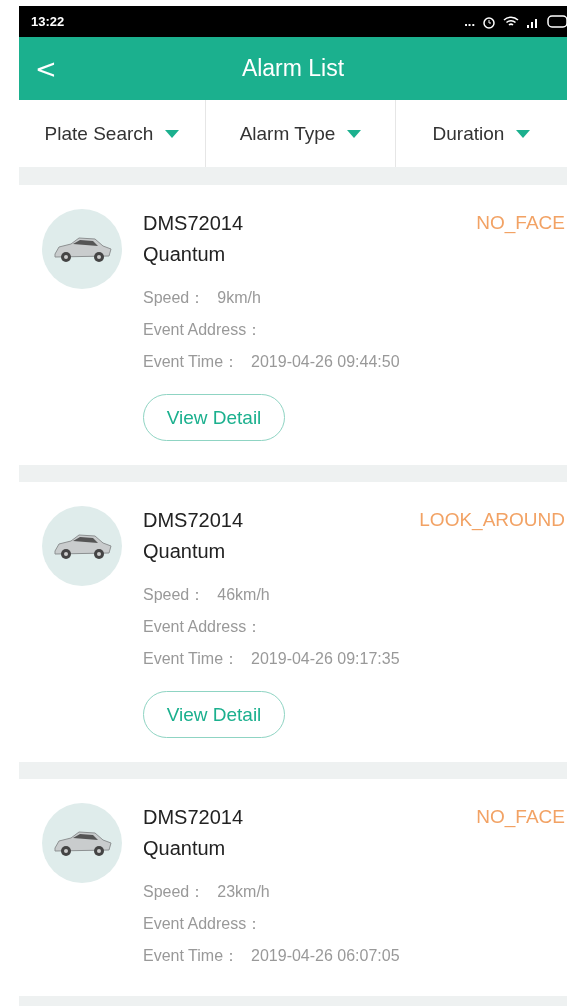 The image size is (567, 1006). I want to click on alarm-type: LOOK_AROUND, so click(492, 520).